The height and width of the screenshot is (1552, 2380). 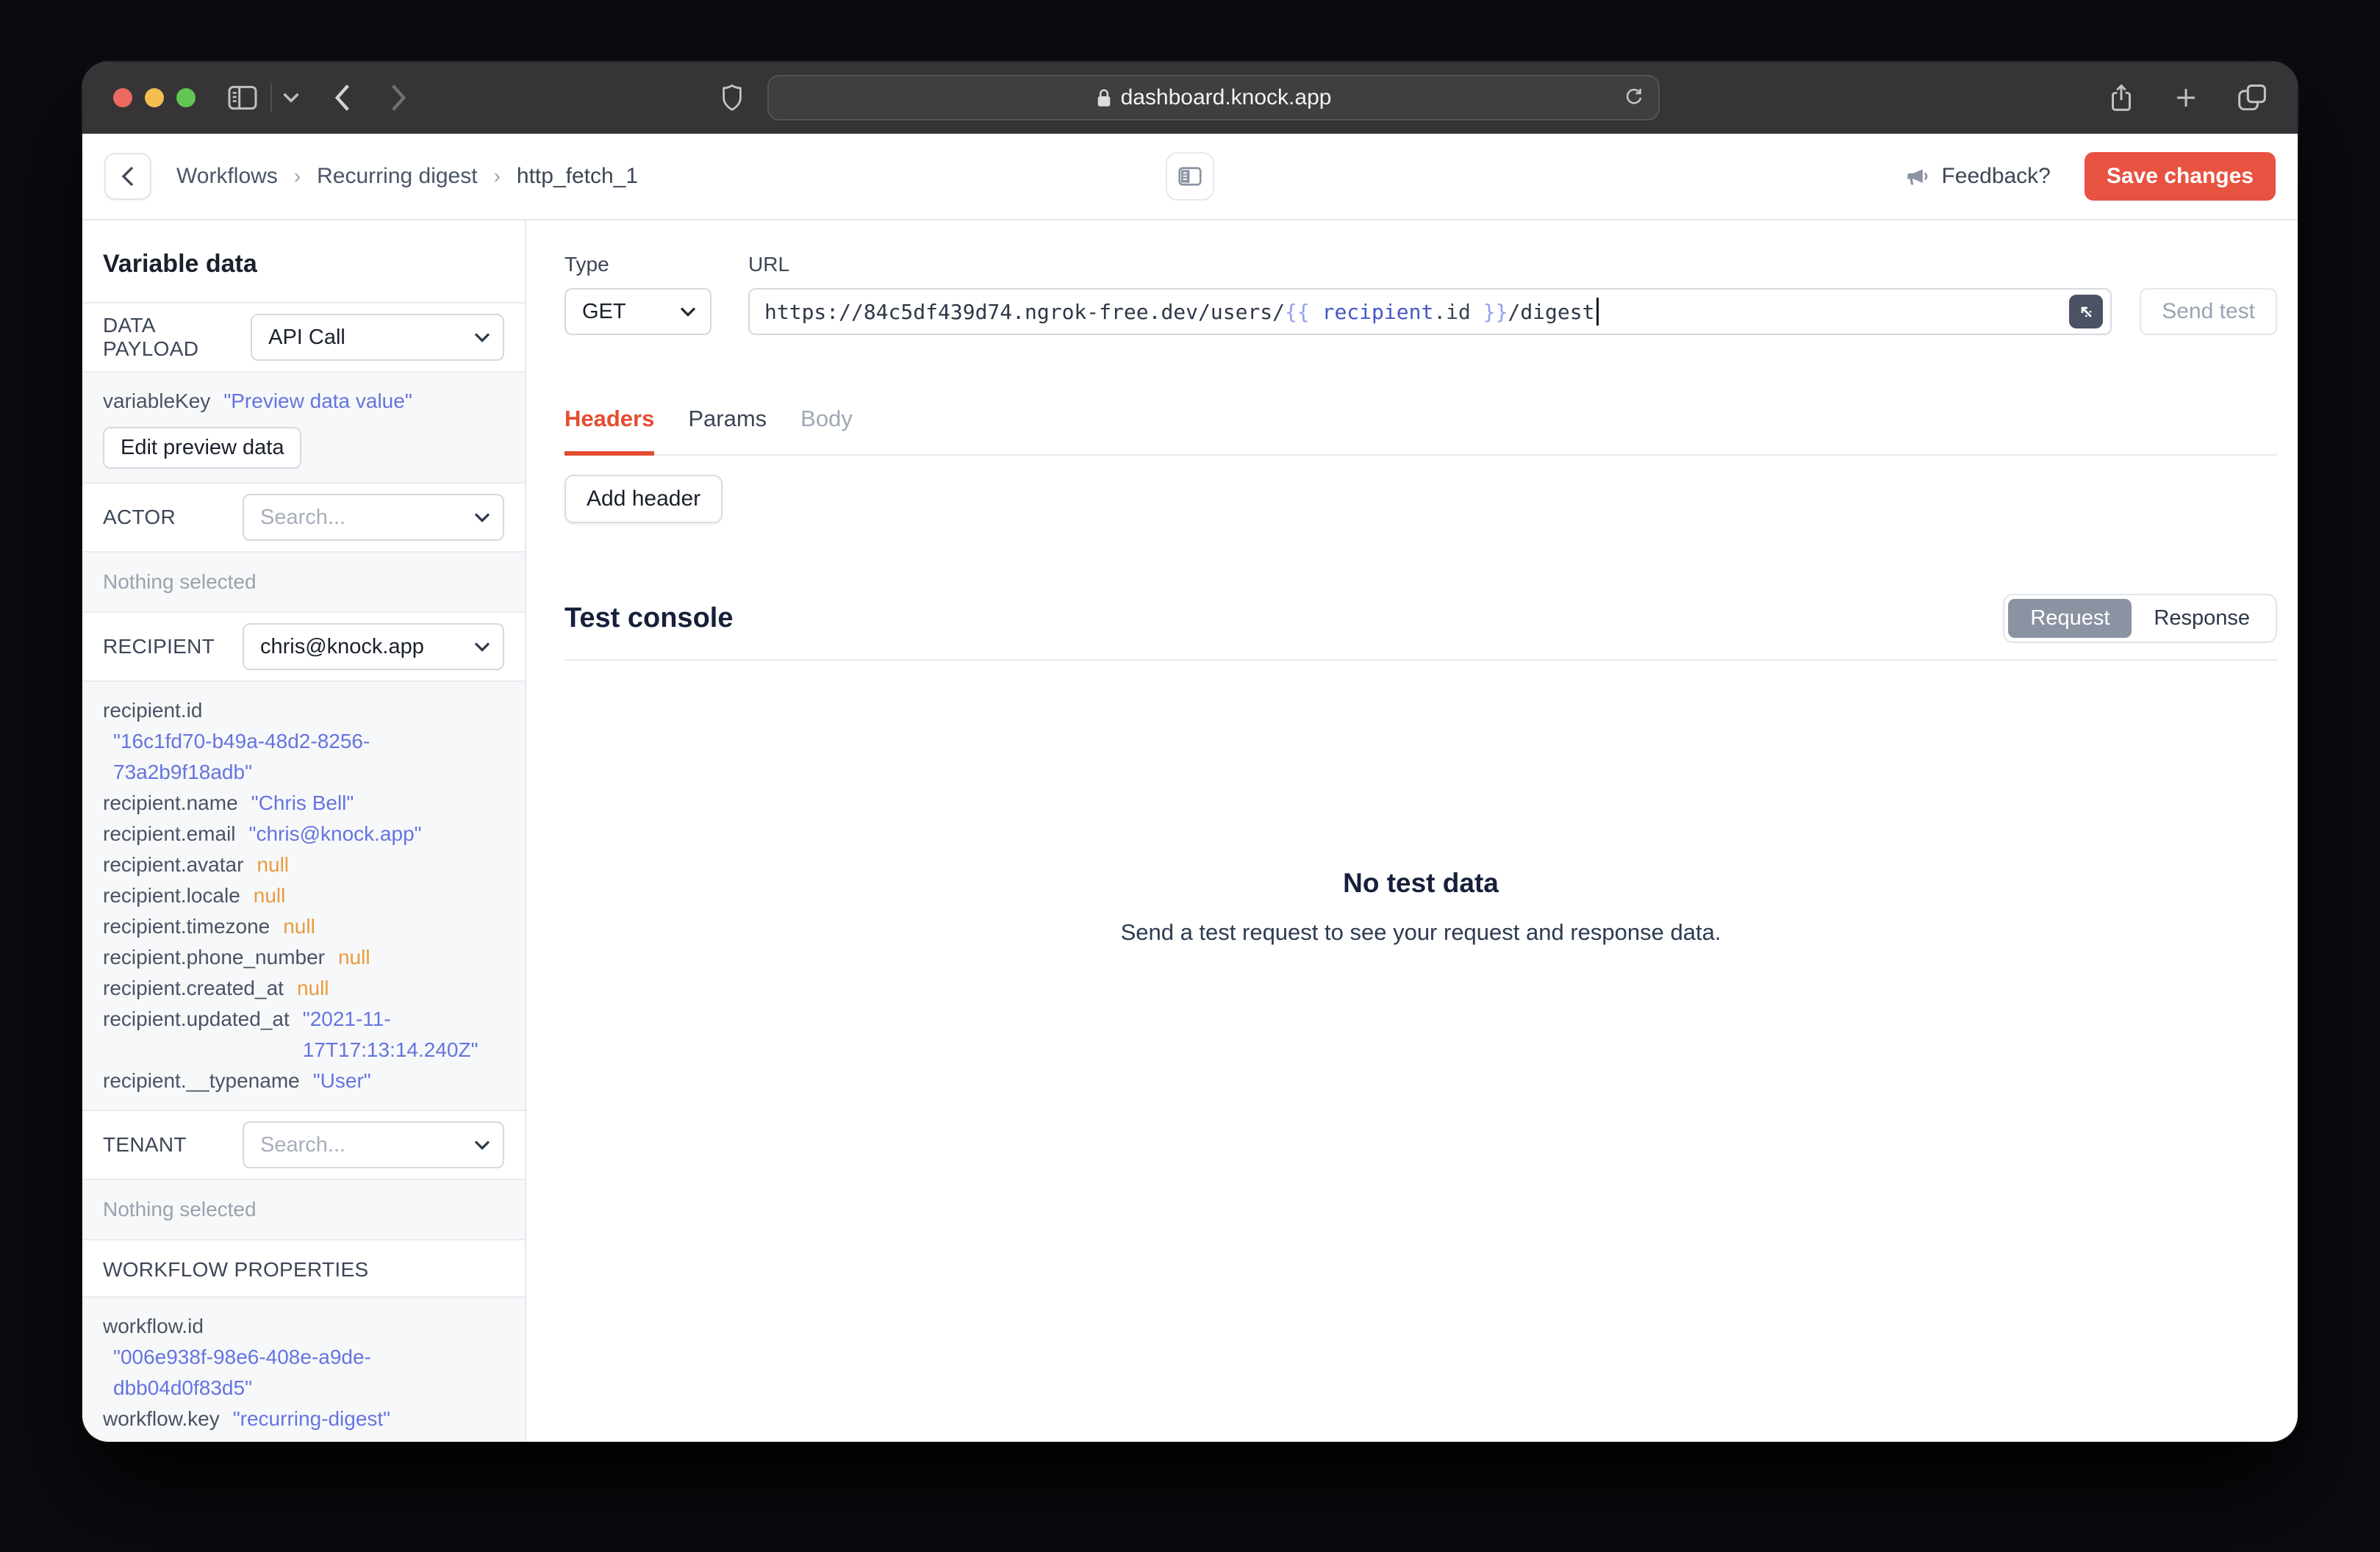 What do you see at coordinates (2202, 618) in the screenshot?
I see `toggle-response-button: Response` at bounding box center [2202, 618].